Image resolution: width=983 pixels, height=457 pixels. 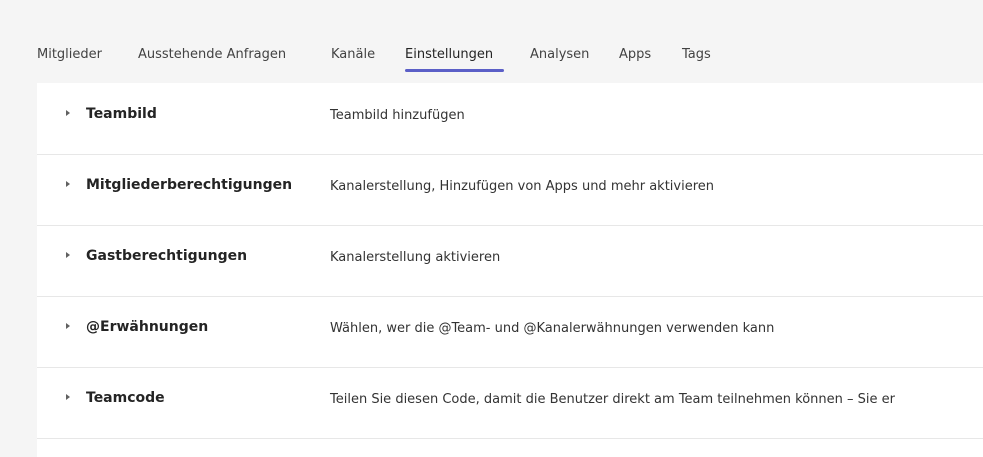 What do you see at coordinates (353, 55) in the screenshot?
I see `tab-channels: Kanäle` at bounding box center [353, 55].